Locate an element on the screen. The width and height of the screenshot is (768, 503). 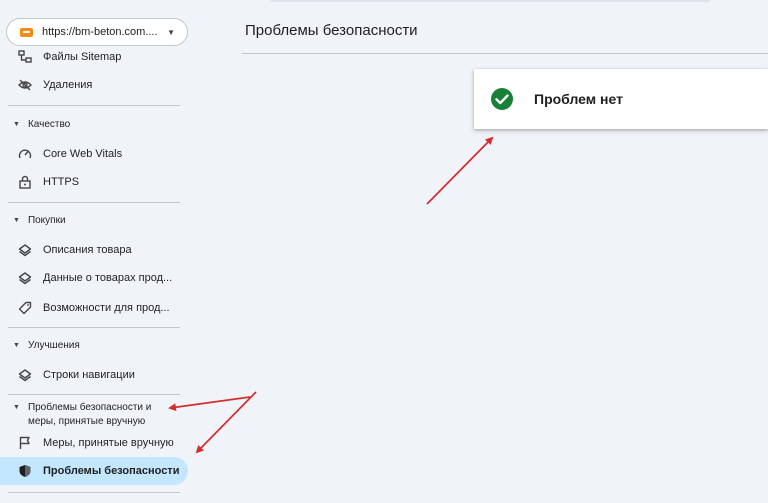
property-selector: https://bm-beton.com.... ▼ is located at coordinates (97, 32).